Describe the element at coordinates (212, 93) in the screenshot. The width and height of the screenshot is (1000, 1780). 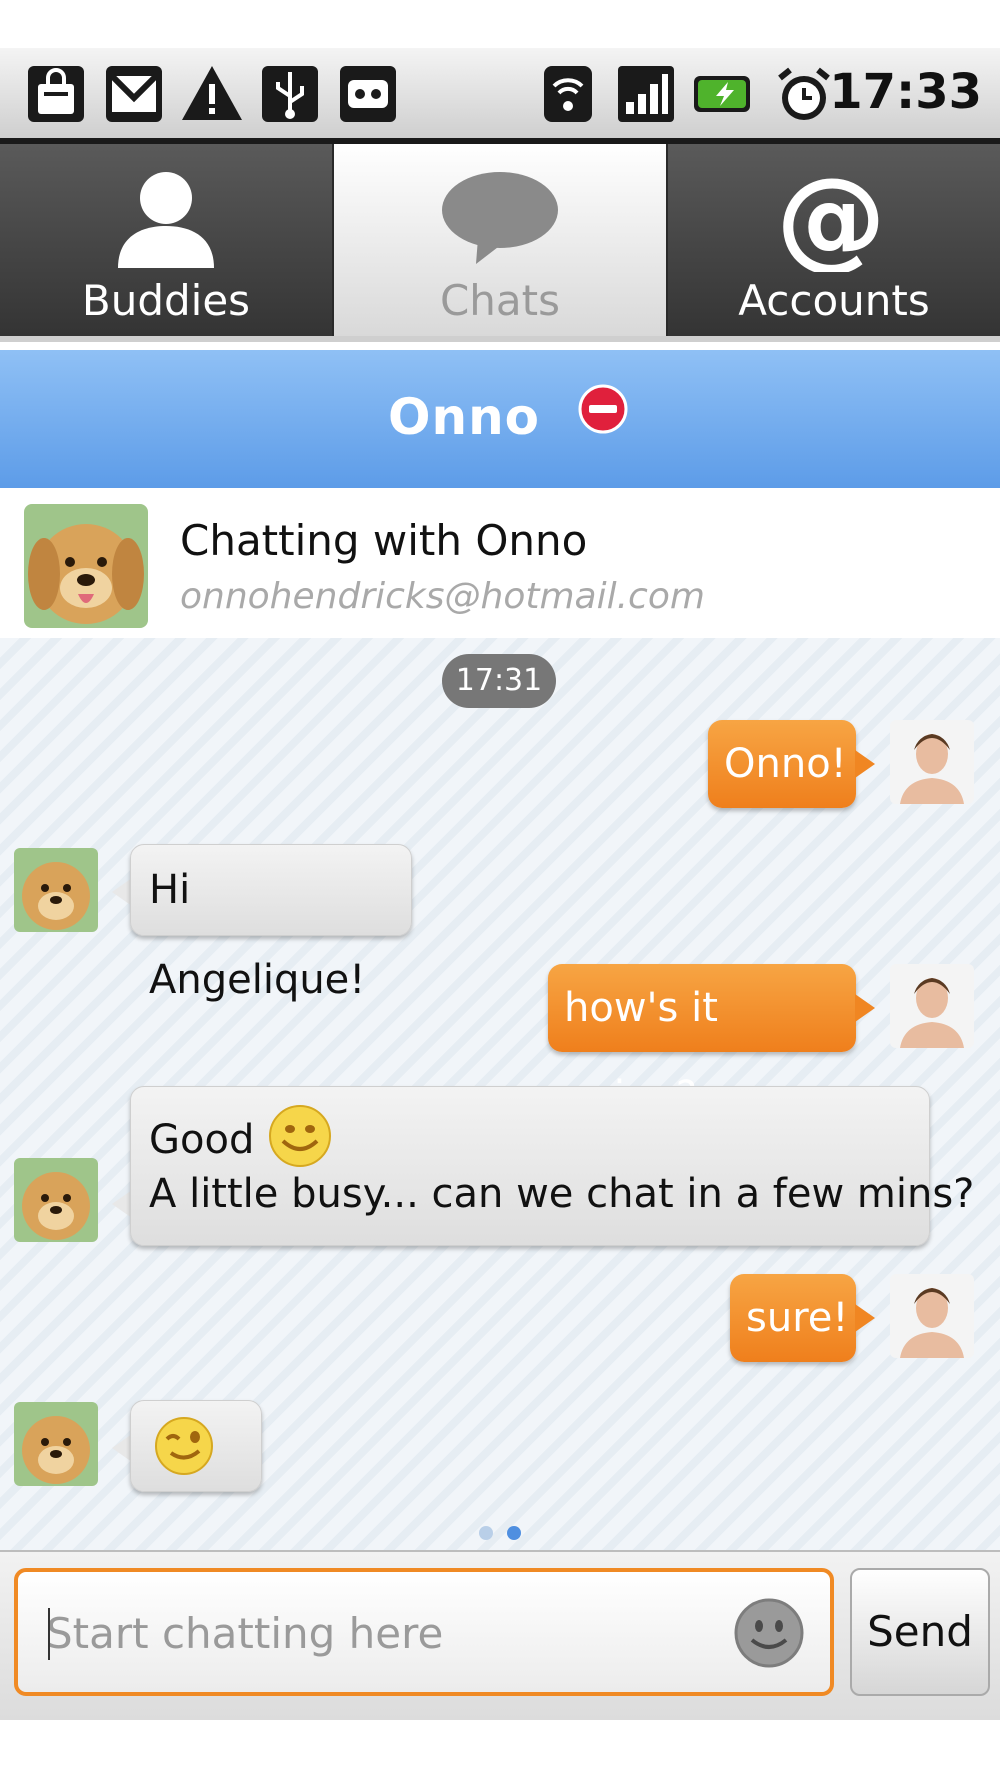
I see `warning-icon` at that location.